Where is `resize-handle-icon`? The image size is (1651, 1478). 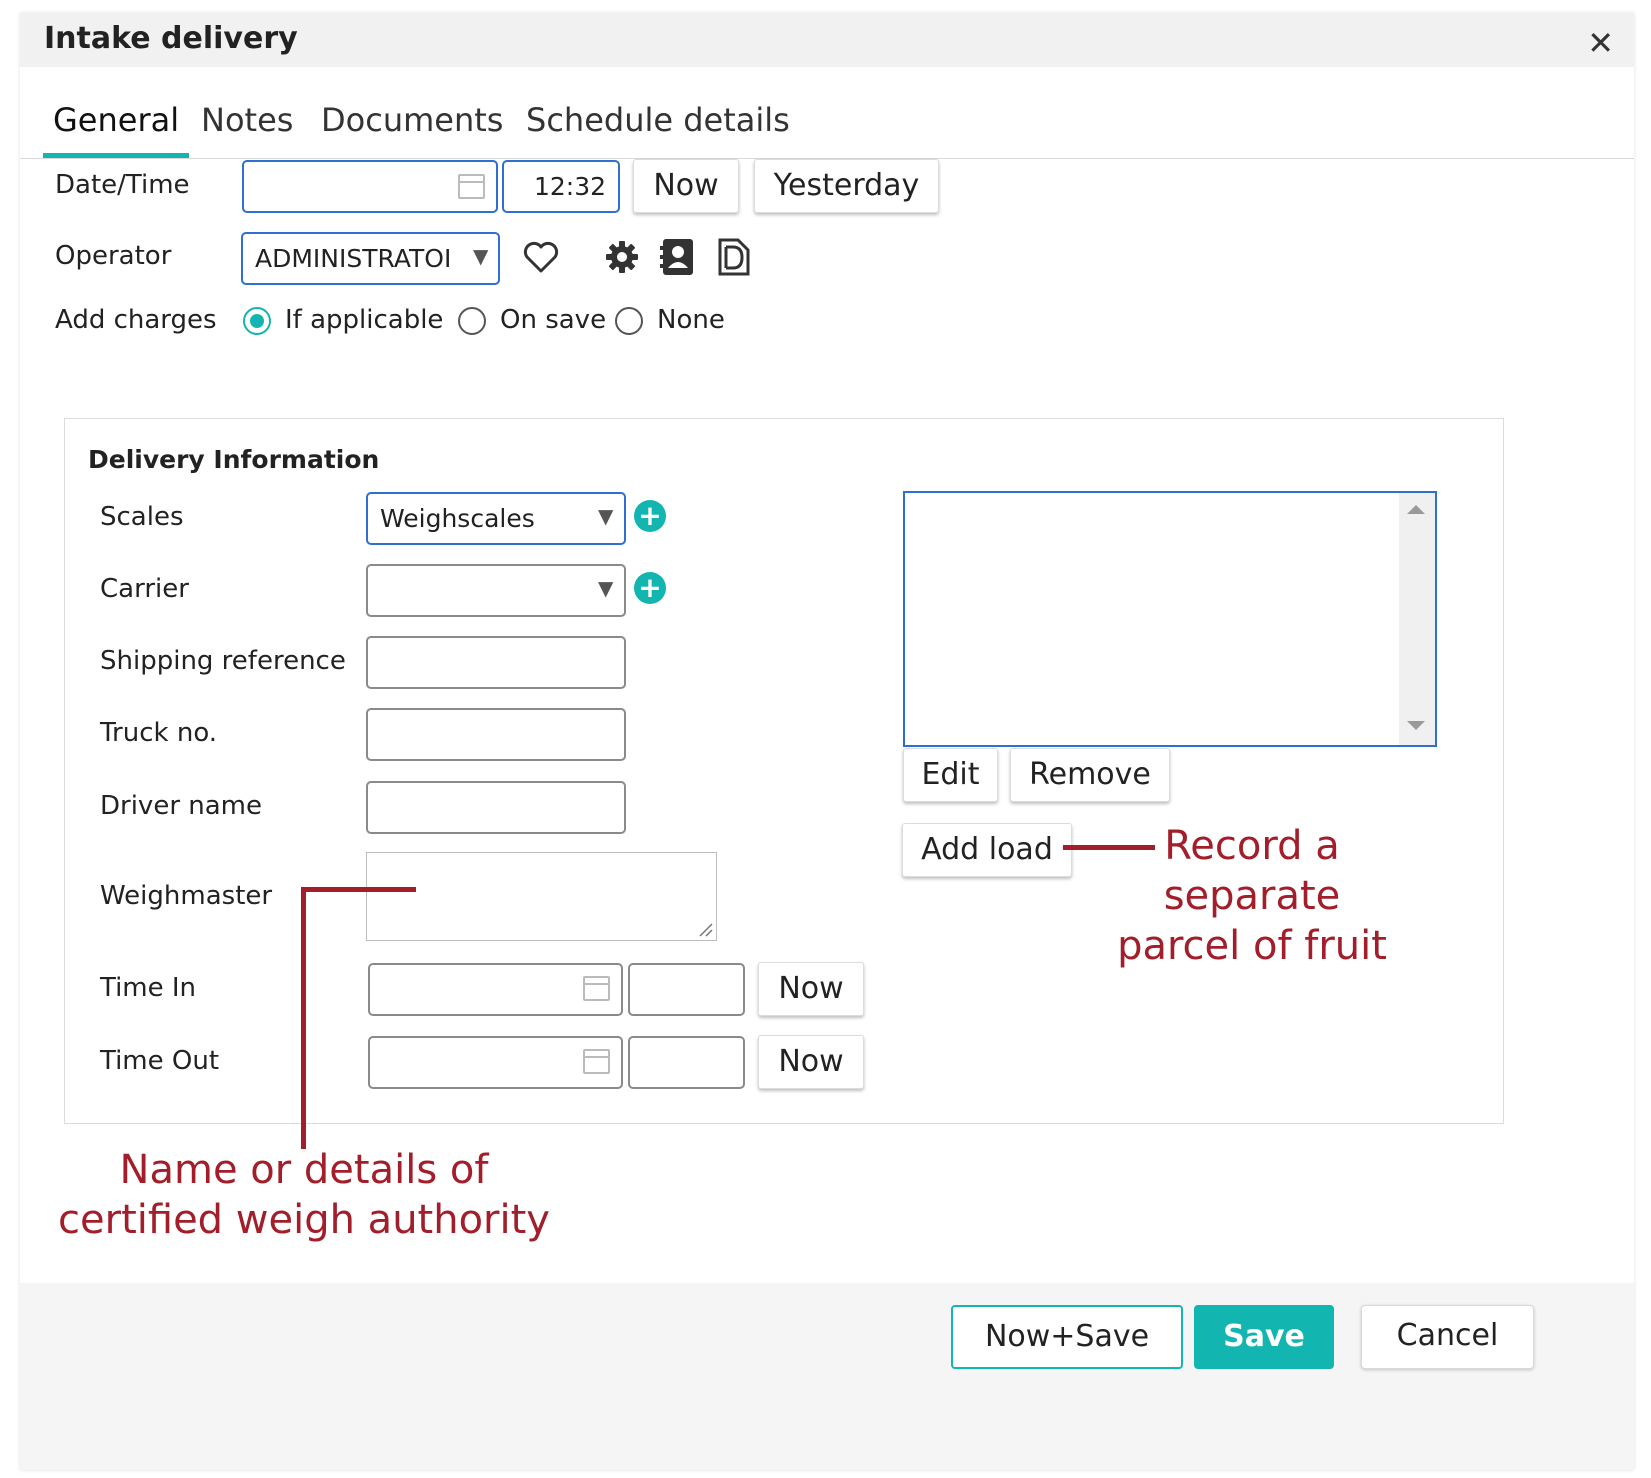 resize-handle-icon is located at coordinates (705, 929).